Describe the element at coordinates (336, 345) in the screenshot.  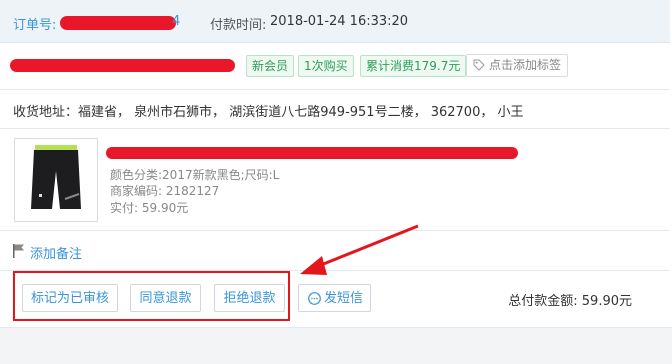
I see `card-footer` at that location.